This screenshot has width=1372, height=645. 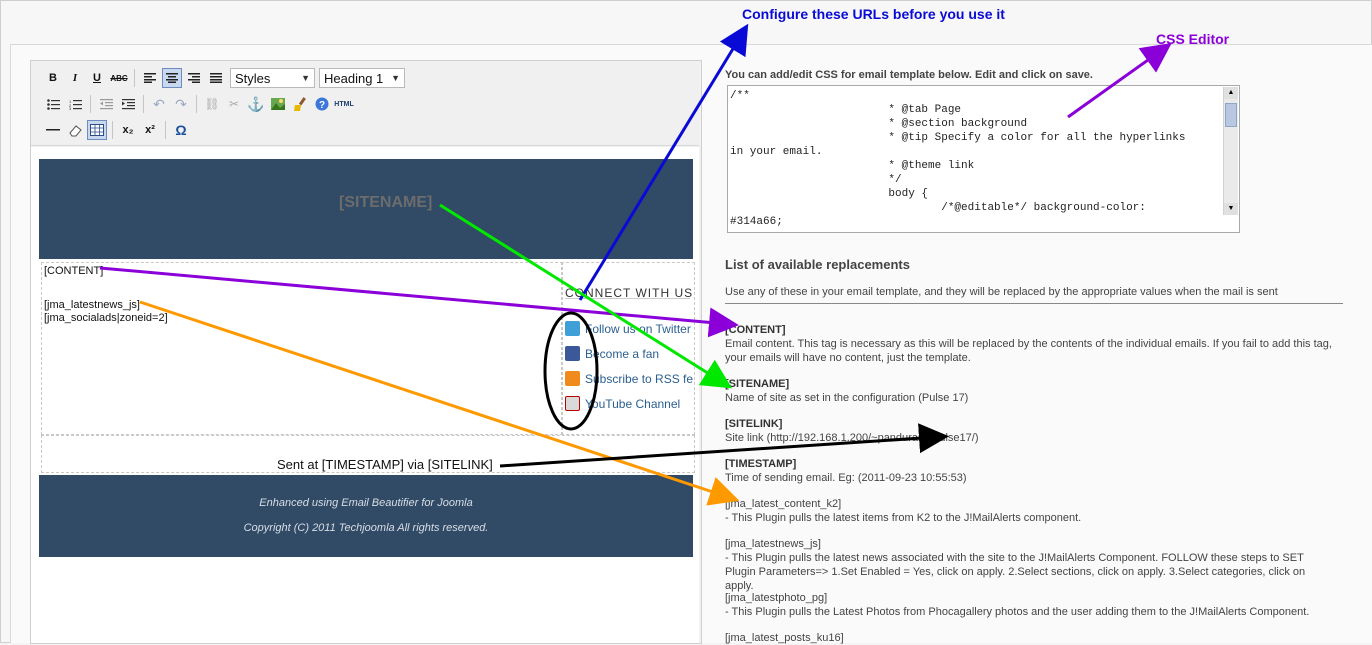 I want to click on social-link-label: YouTube Channel, so click(x=633, y=403).